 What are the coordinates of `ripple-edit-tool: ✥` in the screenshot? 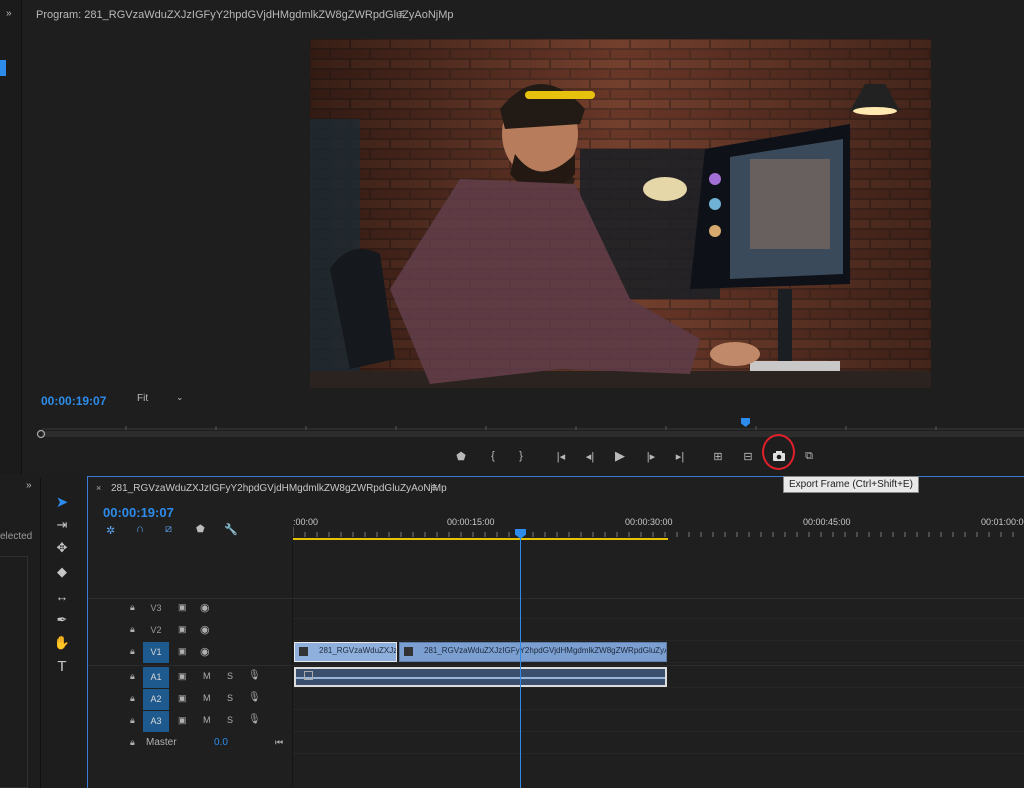 It's located at (62, 548).